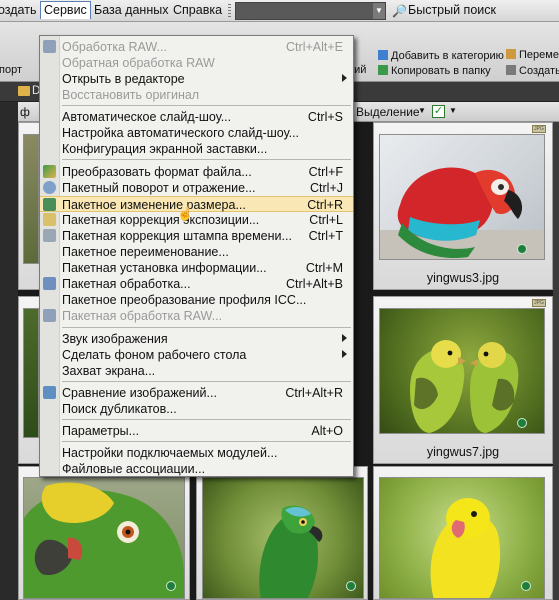  What do you see at coordinates (325, 205) in the screenshot?
I see `menu-item-shortcut: Ctrl+R` at bounding box center [325, 205].